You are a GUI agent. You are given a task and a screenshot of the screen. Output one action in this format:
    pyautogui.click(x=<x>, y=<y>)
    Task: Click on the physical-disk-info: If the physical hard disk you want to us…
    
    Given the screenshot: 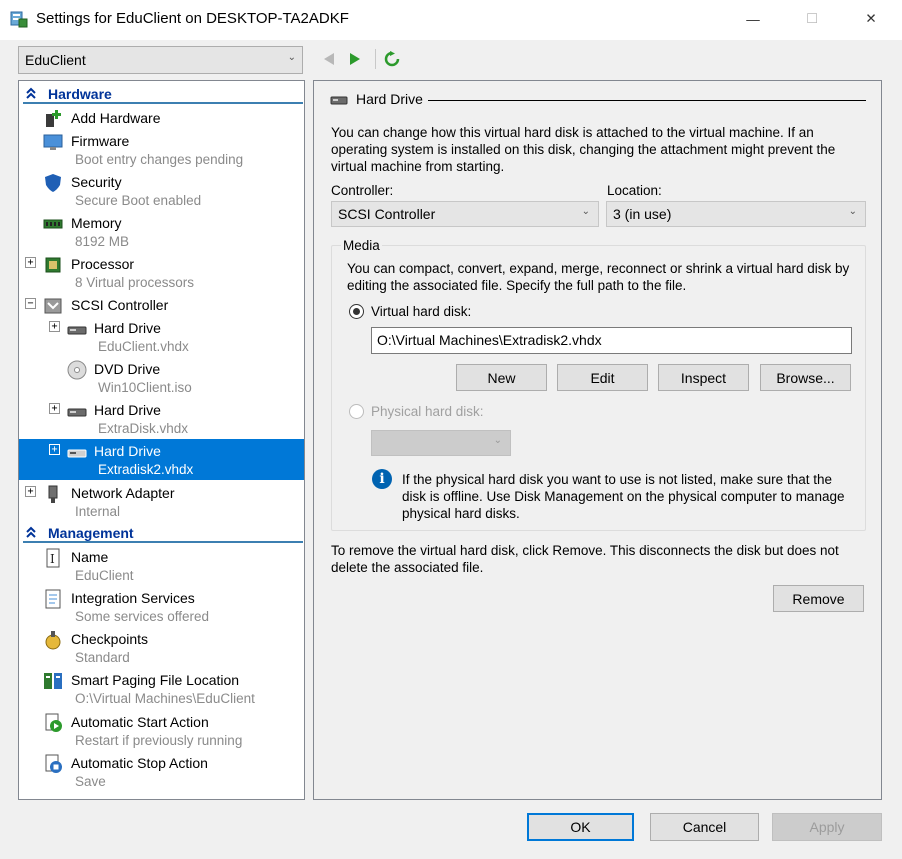 What is the action you would take?
    pyautogui.click(x=623, y=496)
    